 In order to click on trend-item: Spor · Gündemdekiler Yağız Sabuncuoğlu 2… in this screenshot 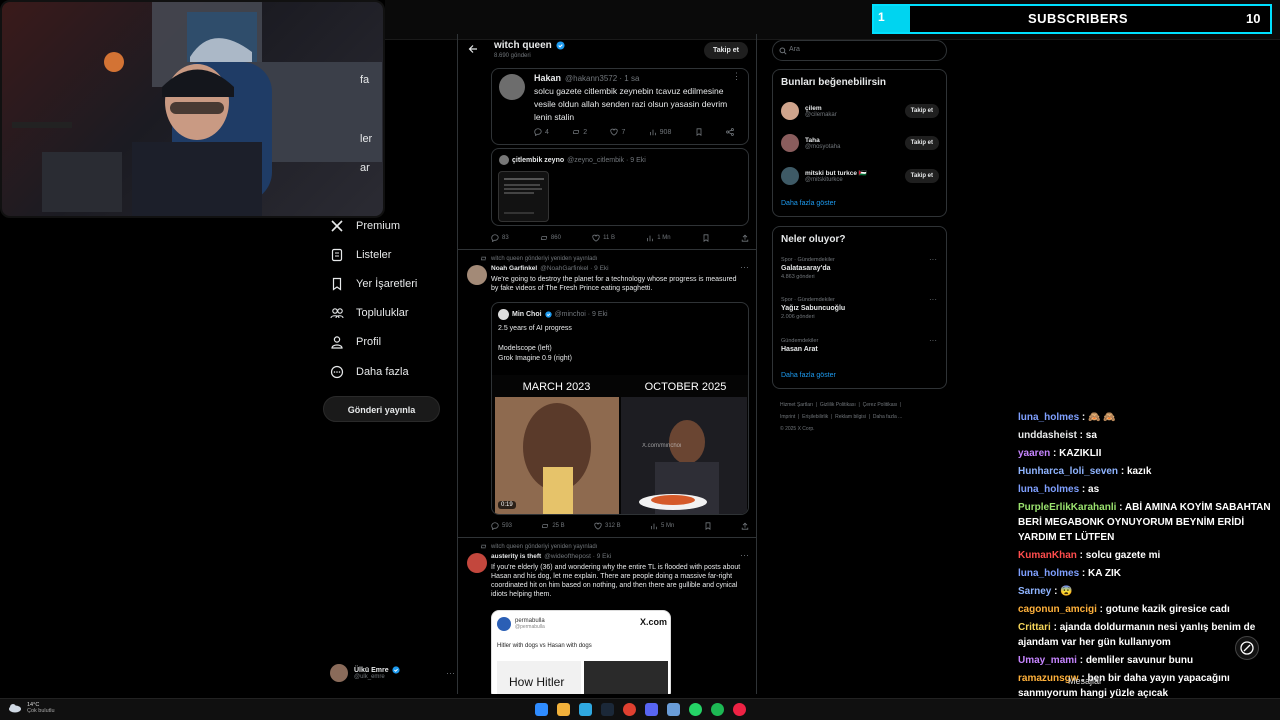, I will do `click(861, 307)`.